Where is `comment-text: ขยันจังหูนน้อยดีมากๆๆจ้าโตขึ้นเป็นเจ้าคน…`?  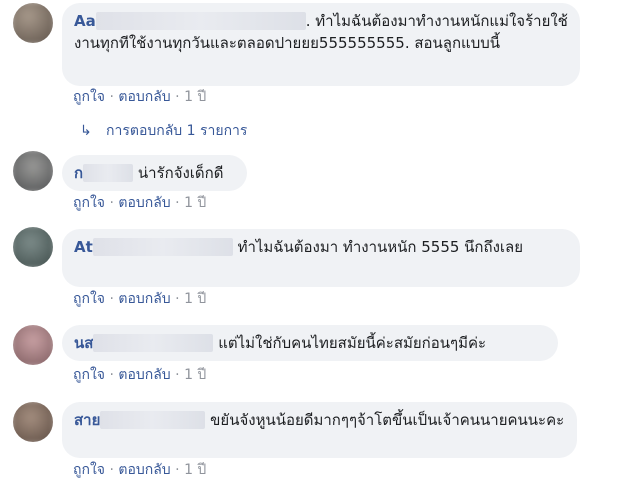 comment-text: ขยันจังหูนน้อยดีมากๆๆจ้าโตขึ้นเป็นเจ้าคน… is located at coordinates (387, 420).